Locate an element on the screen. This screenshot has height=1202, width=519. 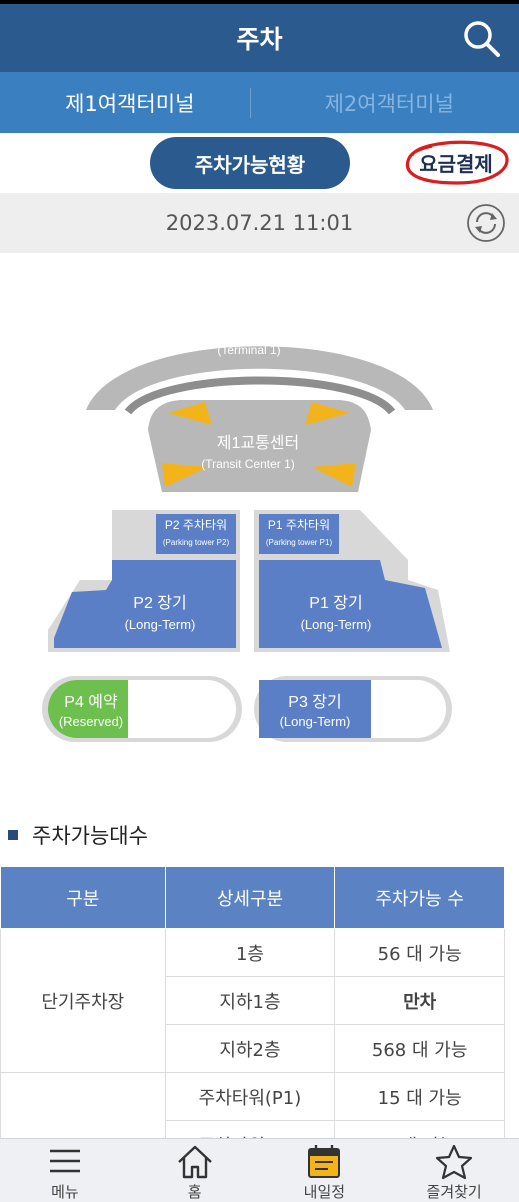
date-bar: 2023.07.21 11:01 is located at coordinates (259, 223).